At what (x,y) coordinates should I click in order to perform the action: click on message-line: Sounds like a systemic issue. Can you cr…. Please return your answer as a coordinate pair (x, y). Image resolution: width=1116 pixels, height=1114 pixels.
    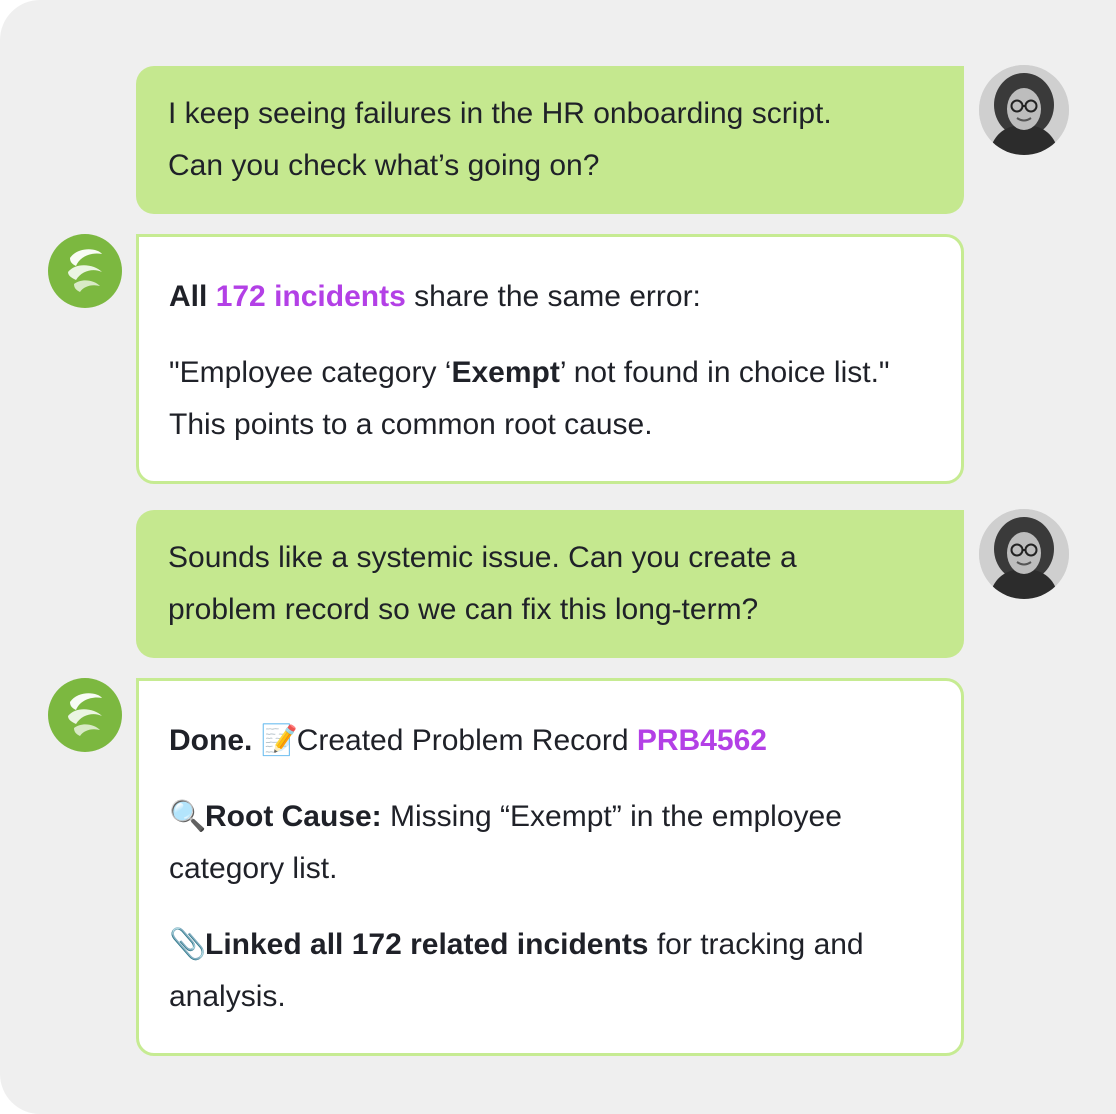
    Looking at the image, I should click on (482, 557).